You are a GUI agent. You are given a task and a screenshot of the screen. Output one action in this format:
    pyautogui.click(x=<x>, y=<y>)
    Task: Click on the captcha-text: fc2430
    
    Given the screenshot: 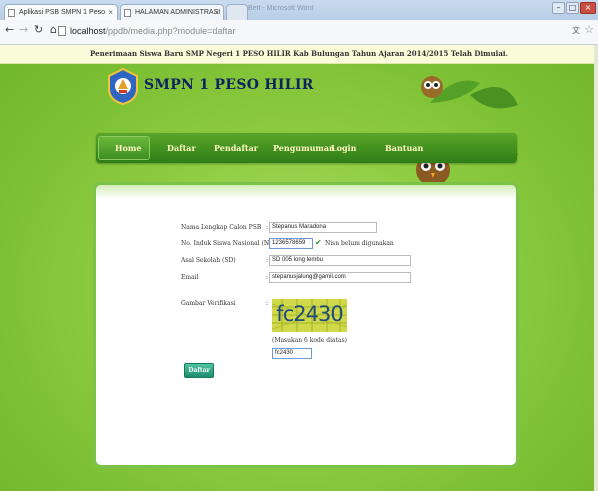 What is the action you would take?
    pyautogui.click(x=309, y=314)
    